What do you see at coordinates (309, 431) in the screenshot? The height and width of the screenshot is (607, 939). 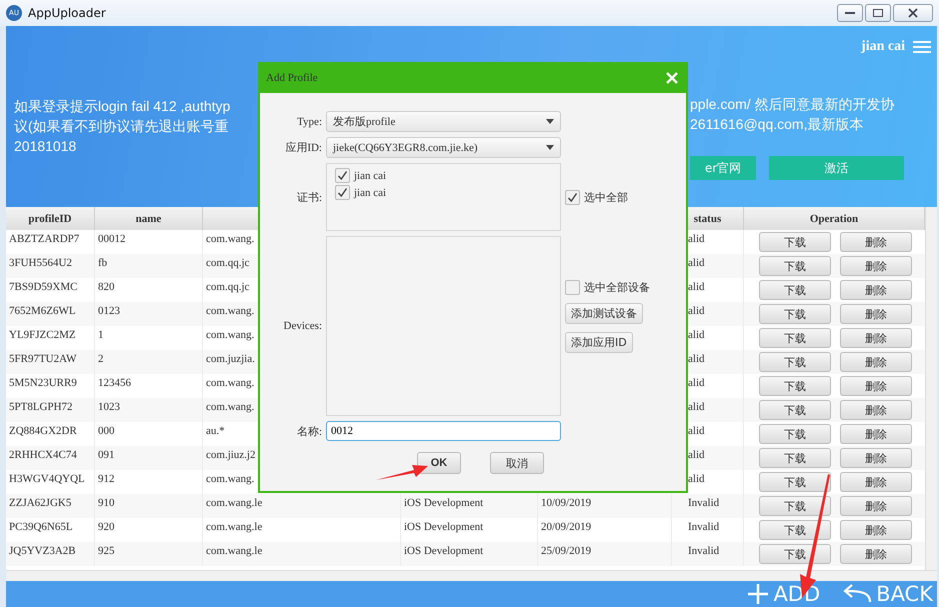 I see `field-label: 名称:` at bounding box center [309, 431].